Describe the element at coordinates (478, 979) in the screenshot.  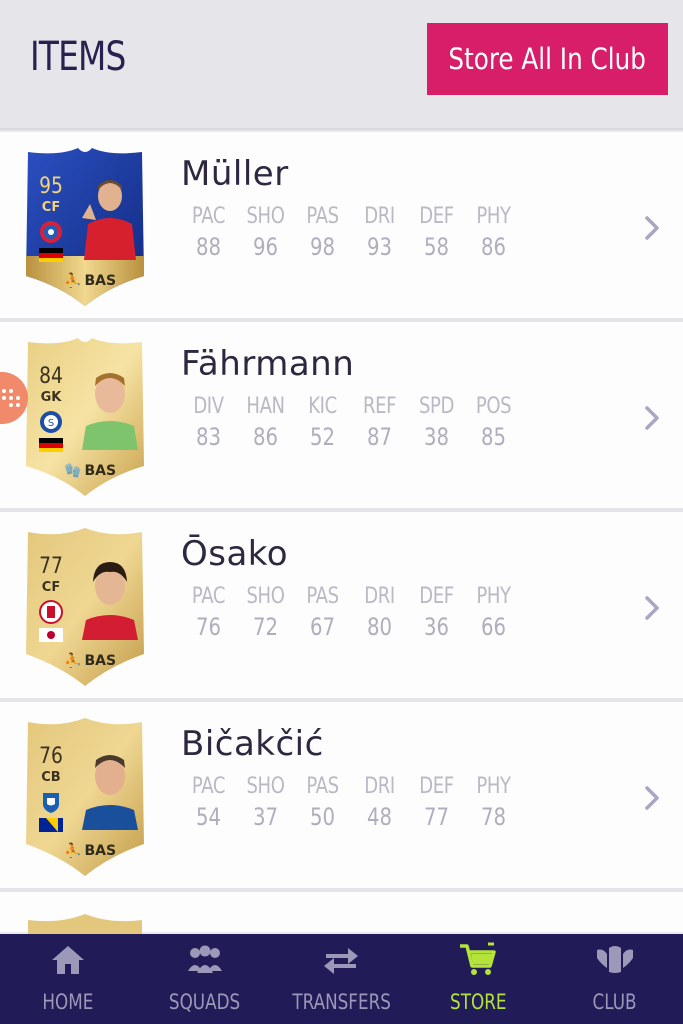
I see `tab-store: STORE` at that location.